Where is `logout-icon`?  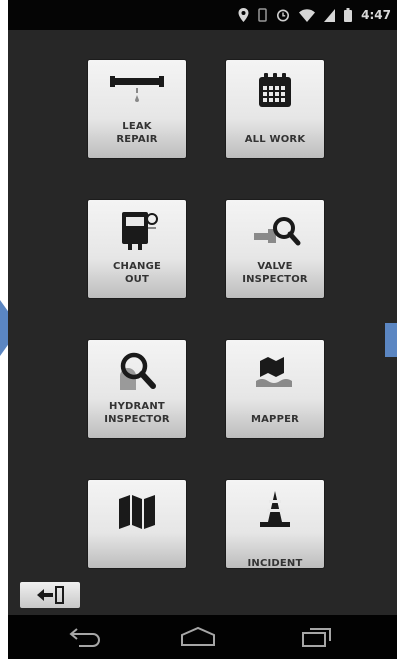 logout-icon is located at coordinates (50, 595).